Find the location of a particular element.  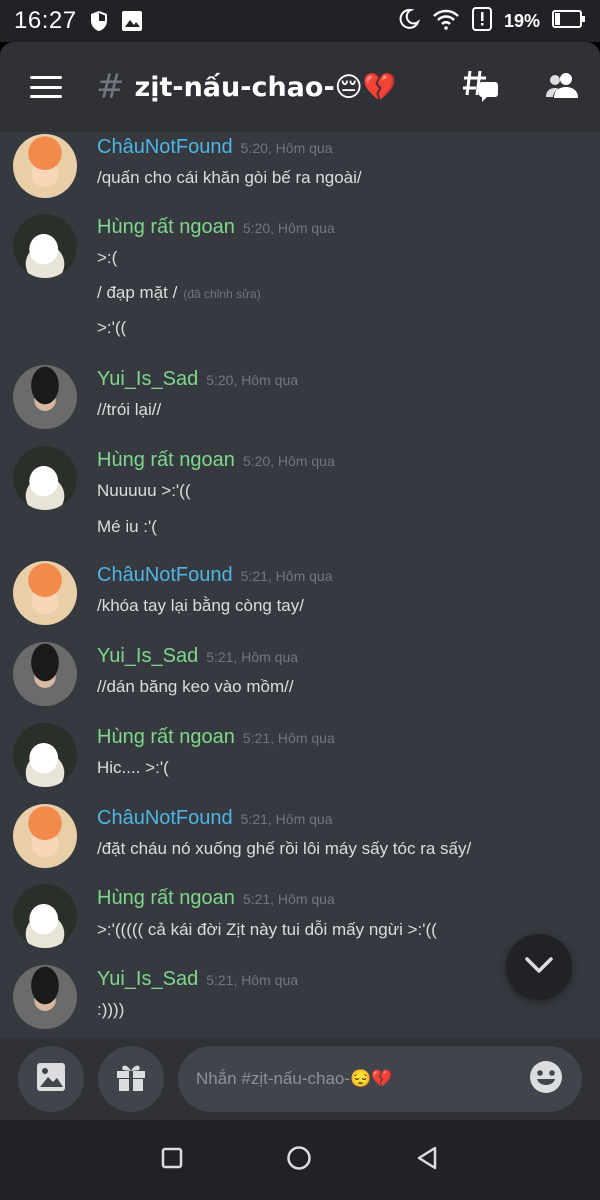

message-text: //trói lại// is located at coordinates (129, 409).